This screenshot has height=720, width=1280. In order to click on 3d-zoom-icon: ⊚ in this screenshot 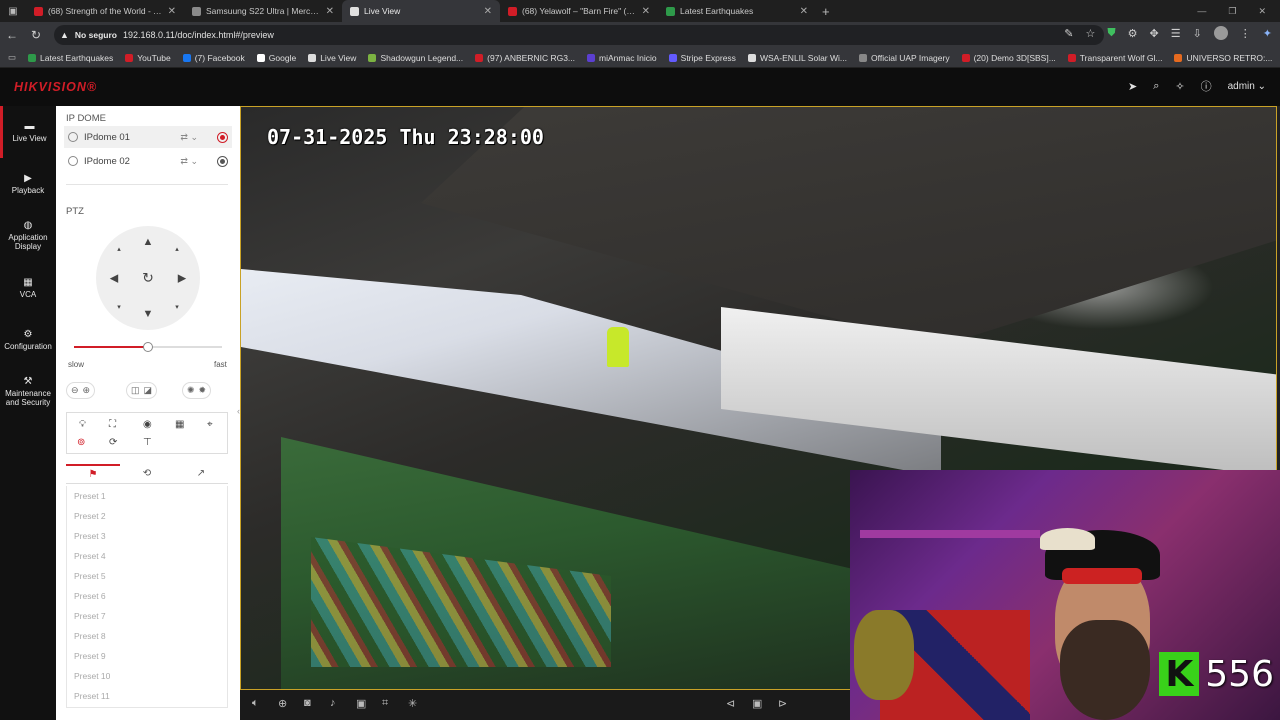, I will do `click(81, 442)`.